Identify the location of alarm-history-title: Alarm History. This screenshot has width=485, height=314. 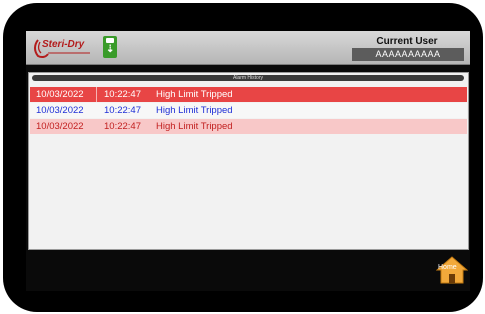
(248, 78).